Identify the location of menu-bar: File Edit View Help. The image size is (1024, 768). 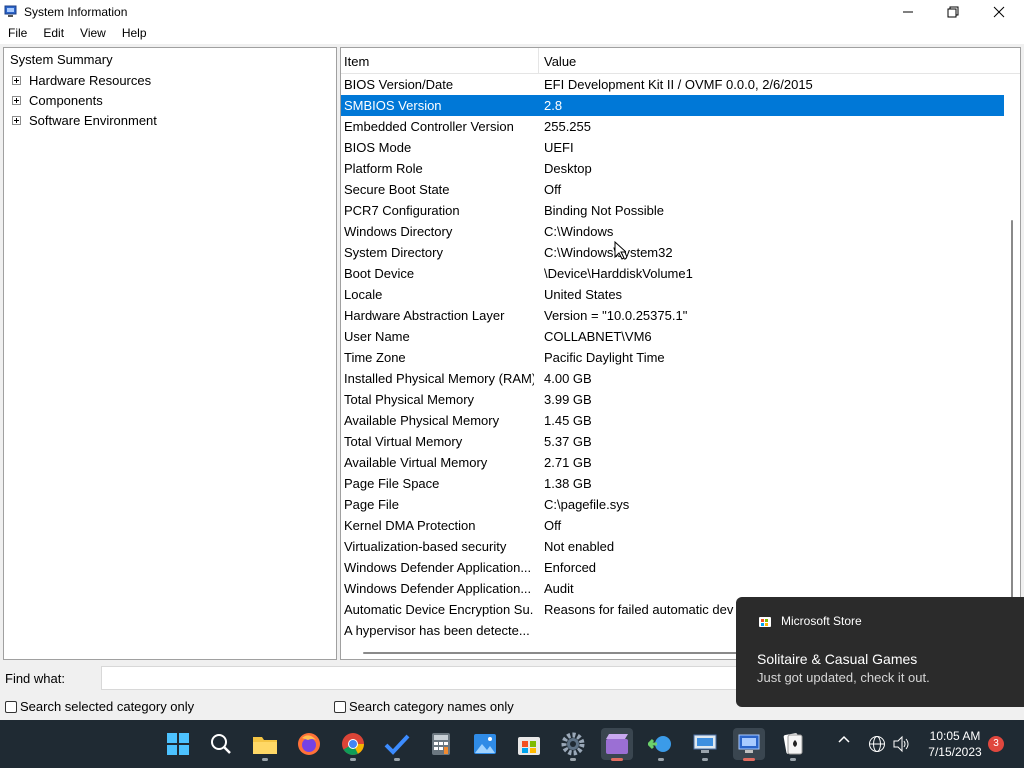
(512, 34).